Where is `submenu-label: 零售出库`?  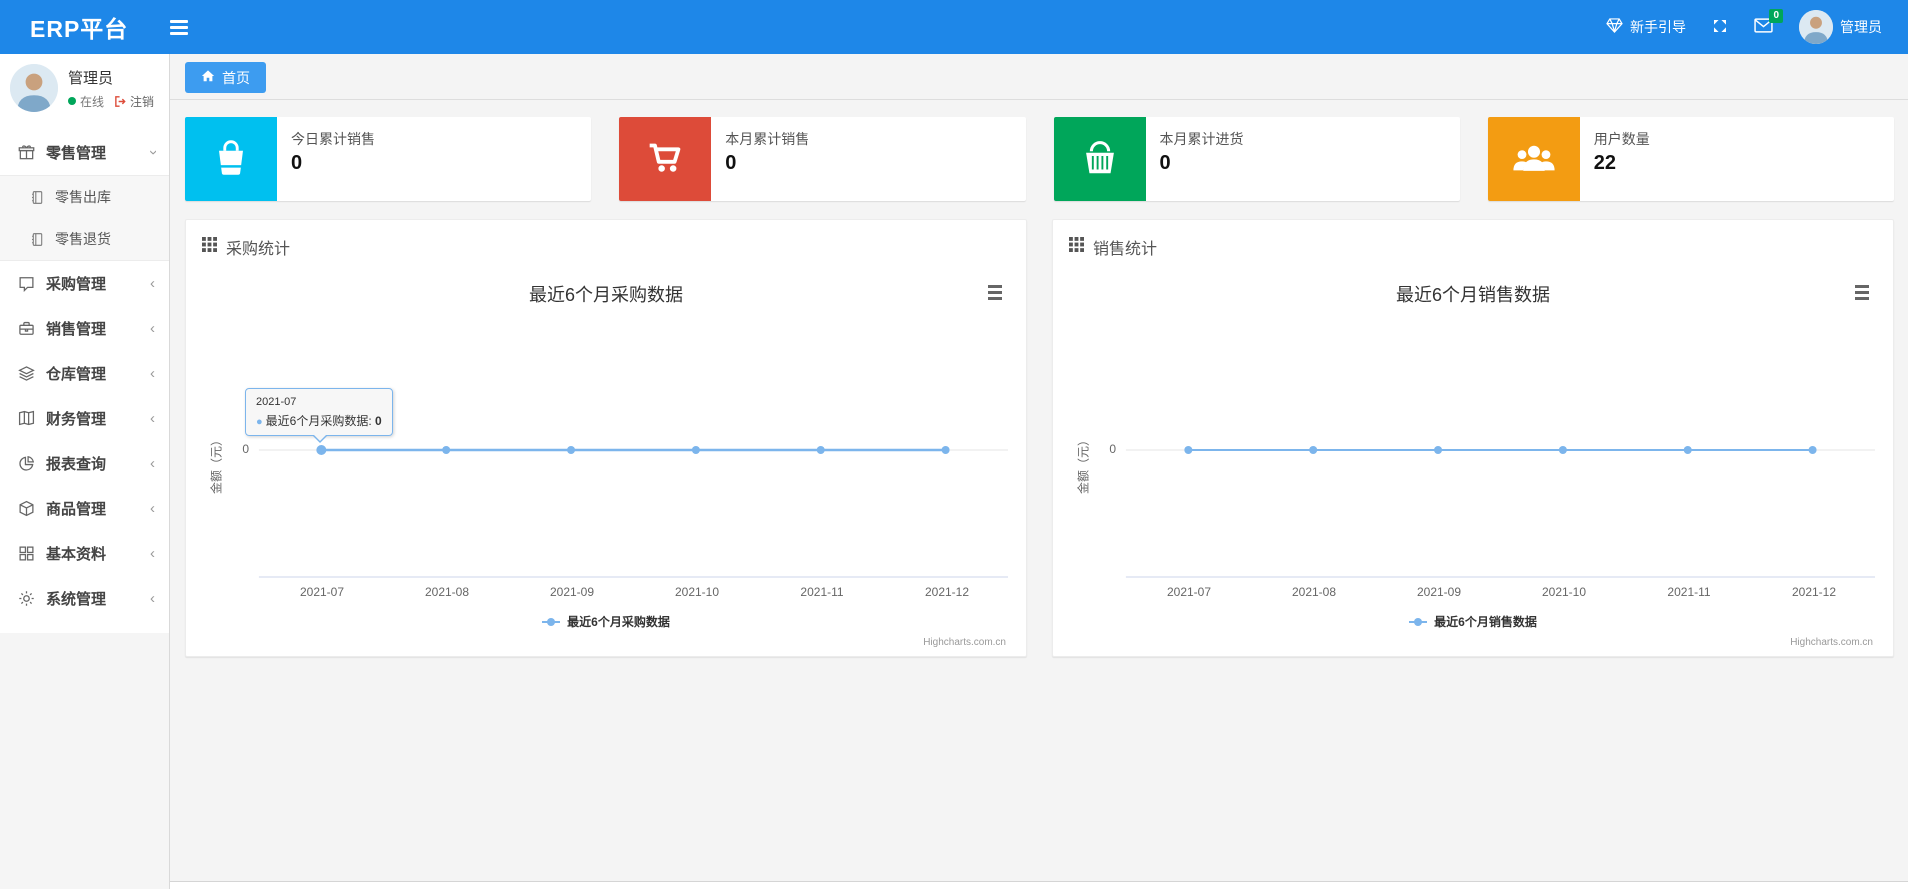 submenu-label: 零售出库 is located at coordinates (83, 197).